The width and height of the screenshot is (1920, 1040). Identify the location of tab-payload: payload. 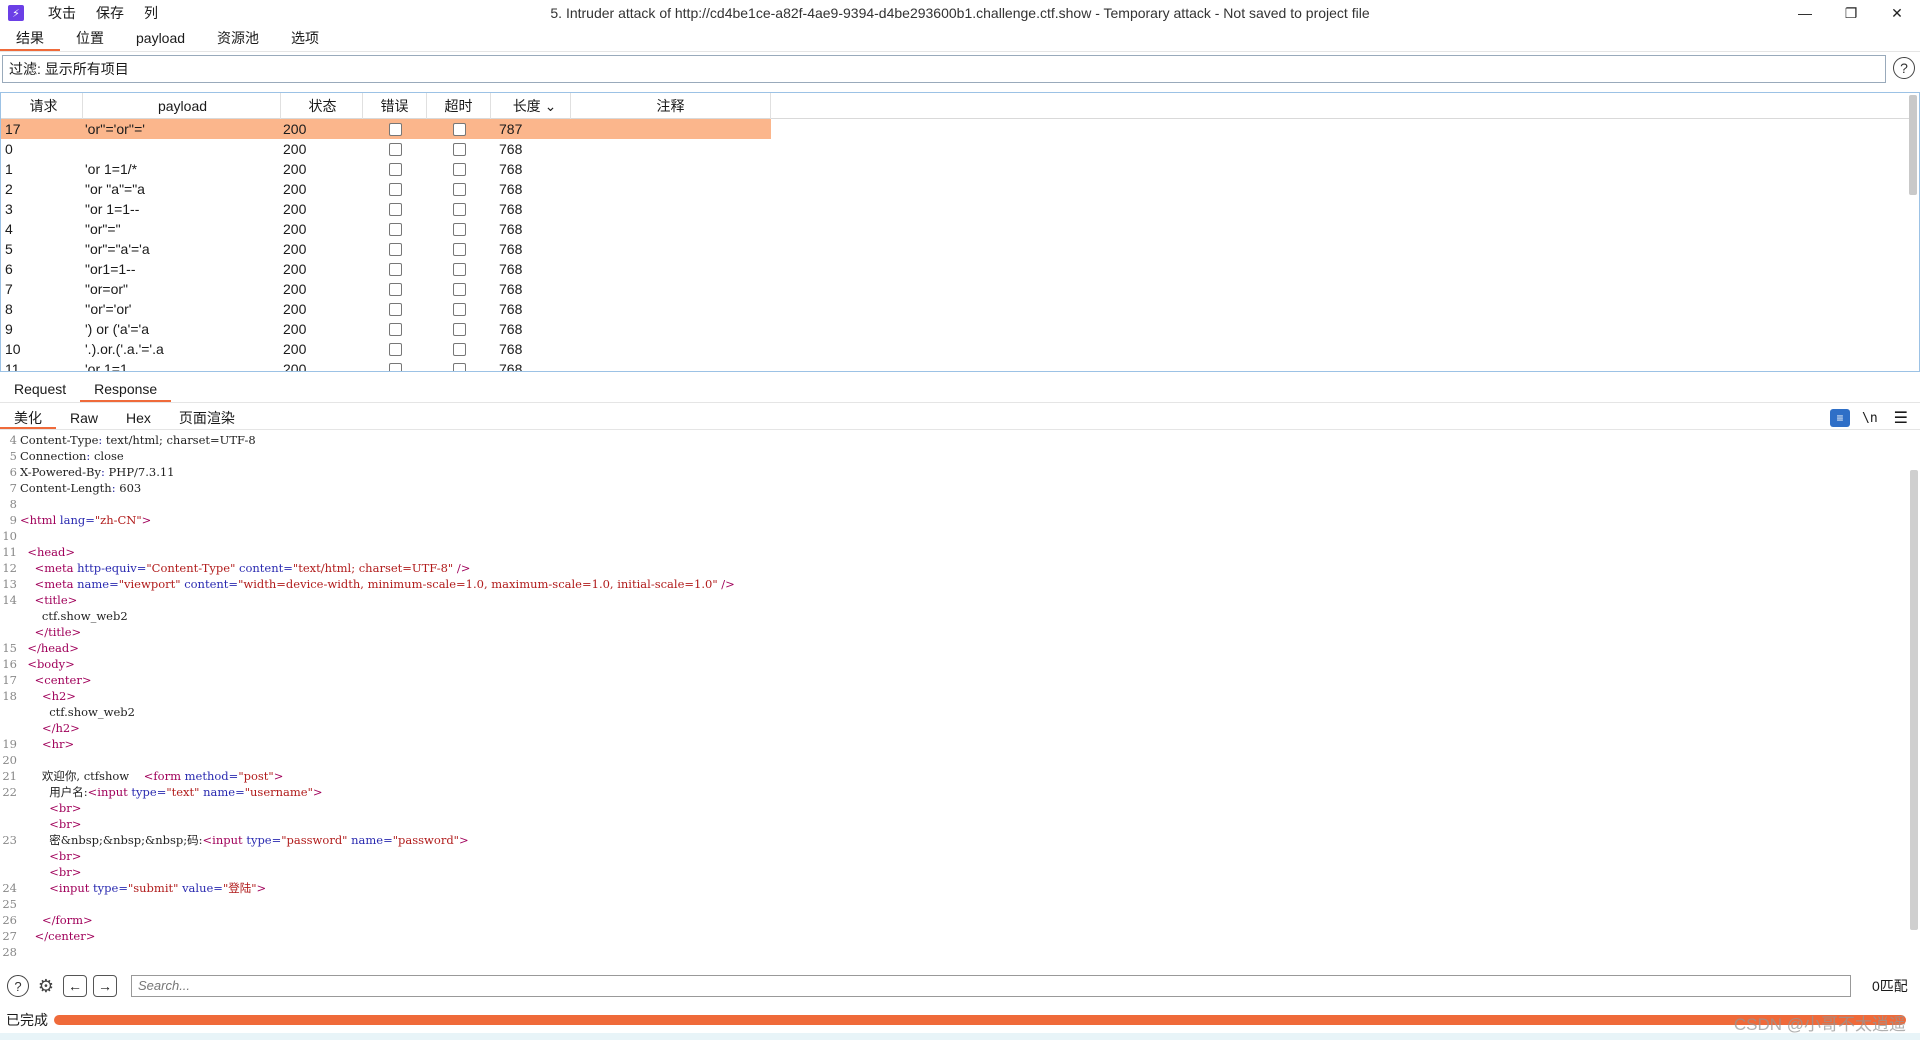
(160, 38).